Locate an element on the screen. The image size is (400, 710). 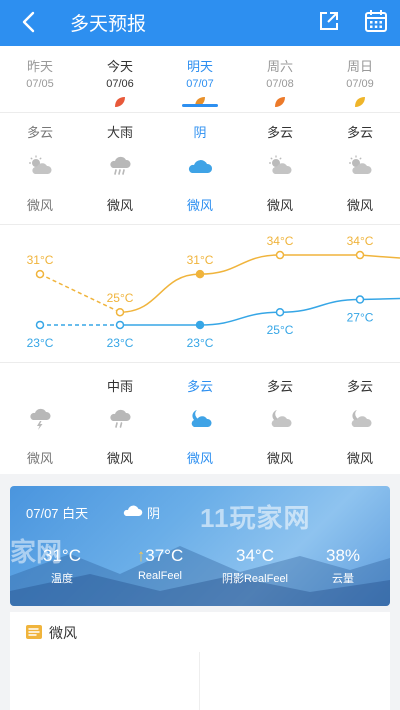
day-name: 今天 is located at coordinates (119, 66).